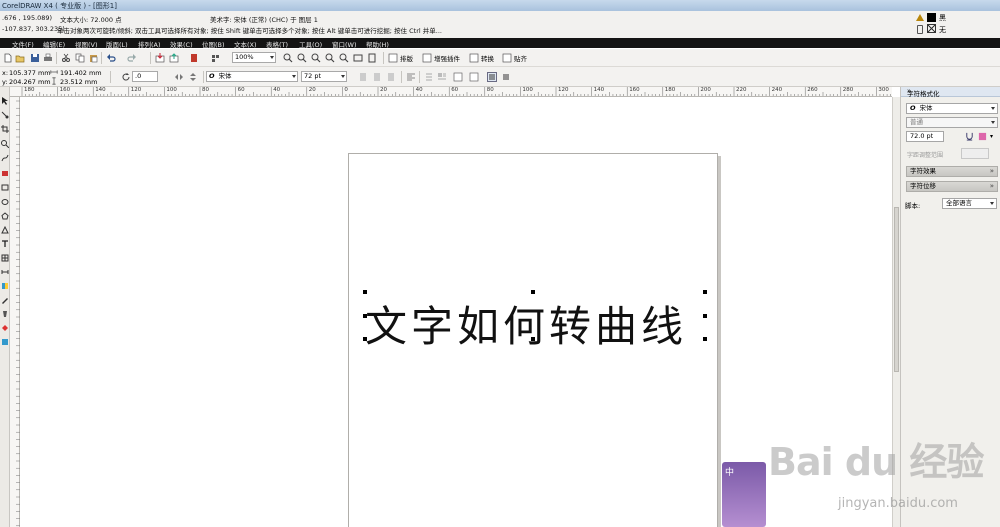 This screenshot has height=527, width=1000. What do you see at coordinates (5, 258) in the screenshot?
I see `table-tool-icon` at bounding box center [5, 258].